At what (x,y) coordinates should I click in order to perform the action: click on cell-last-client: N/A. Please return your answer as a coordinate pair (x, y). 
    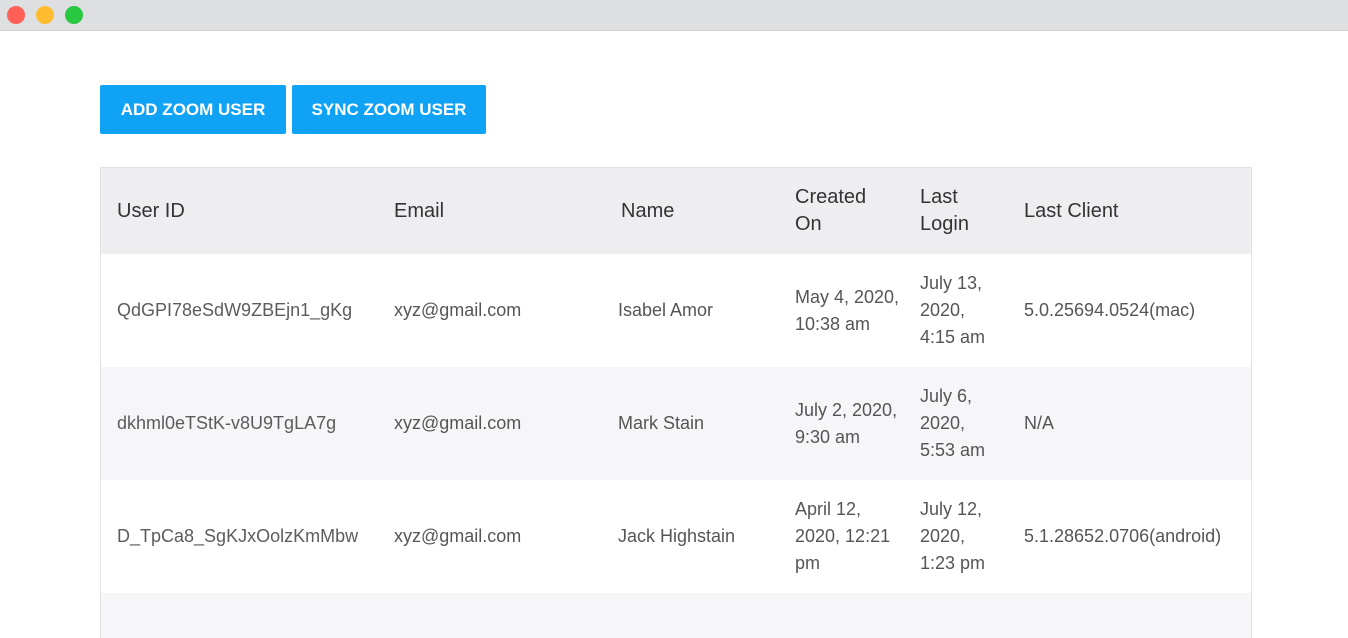
    Looking at the image, I should click on (1039, 423).